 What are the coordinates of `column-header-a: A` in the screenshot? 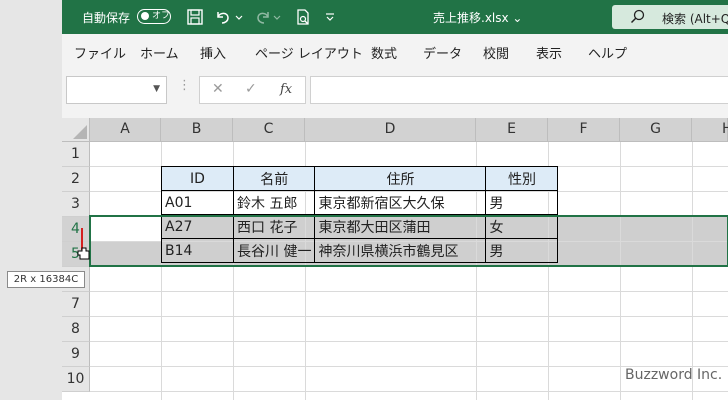 It's located at (125, 130).